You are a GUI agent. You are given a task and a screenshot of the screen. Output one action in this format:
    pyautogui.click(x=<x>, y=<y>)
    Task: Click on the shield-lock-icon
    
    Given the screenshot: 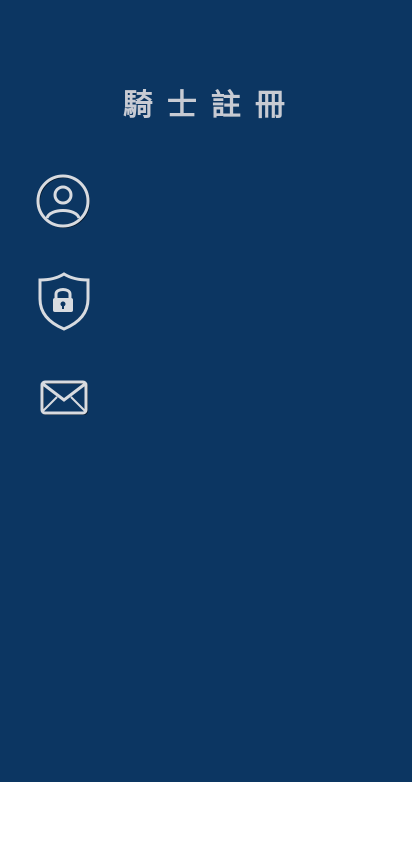 What is the action you would take?
    pyautogui.click(x=64, y=301)
    